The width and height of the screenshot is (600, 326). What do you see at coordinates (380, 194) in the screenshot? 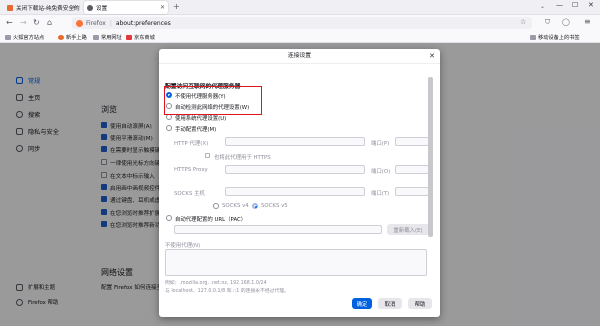
I see `socks-port-label: 端口(T)` at bounding box center [380, 194].